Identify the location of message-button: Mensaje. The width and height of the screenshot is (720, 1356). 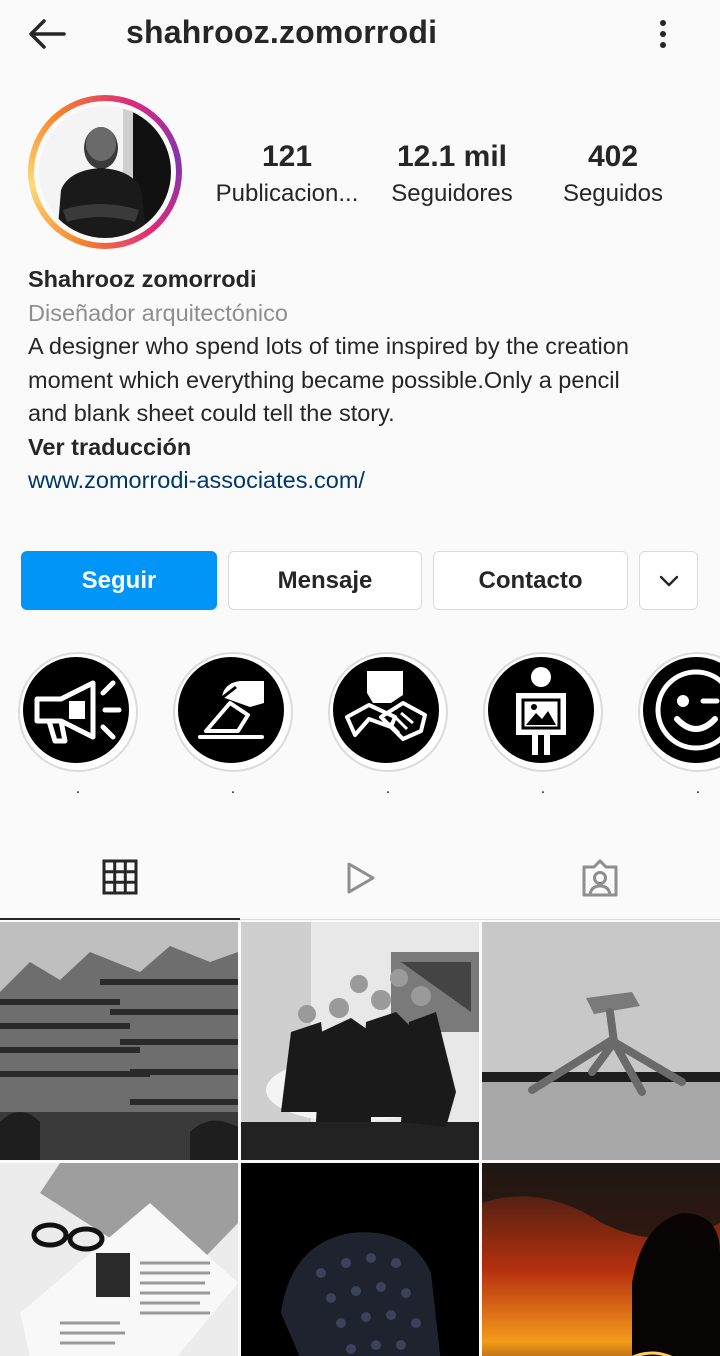
(325, 580).